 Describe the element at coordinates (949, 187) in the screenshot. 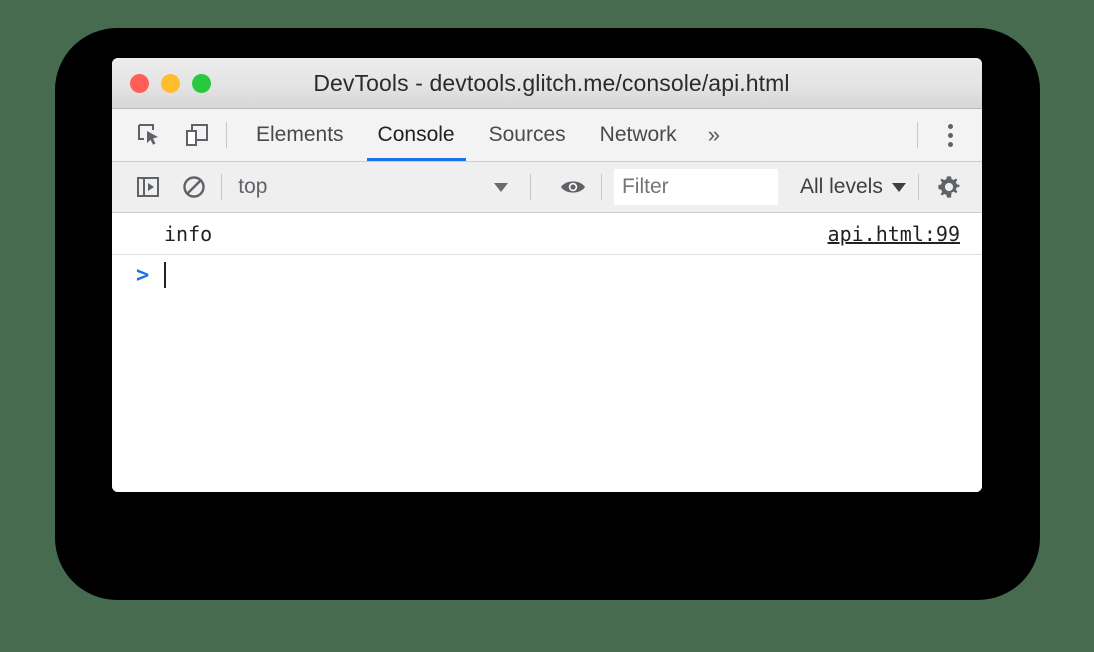

I see `settings-gear-icon` at that location.